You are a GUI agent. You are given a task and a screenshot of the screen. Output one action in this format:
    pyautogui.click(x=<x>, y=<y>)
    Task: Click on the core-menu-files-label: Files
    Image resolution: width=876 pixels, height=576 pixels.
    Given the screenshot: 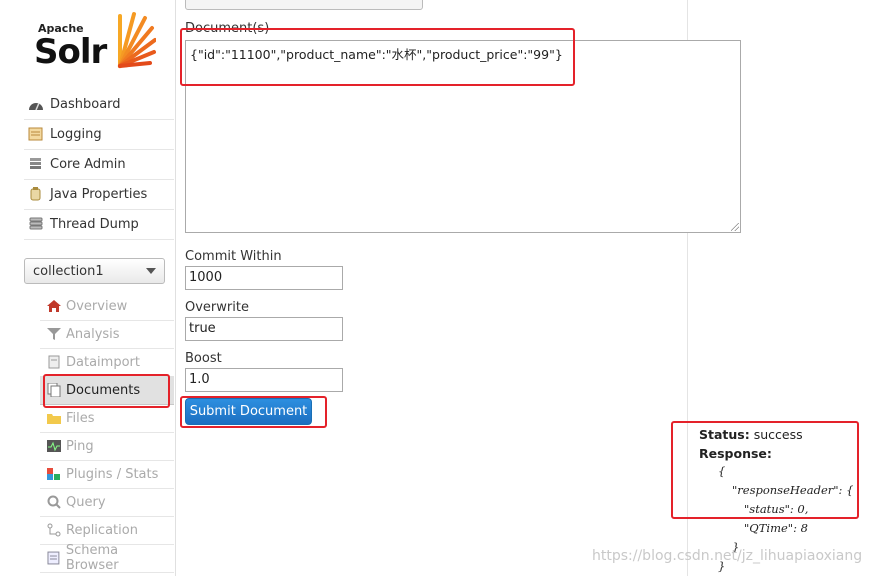 What is the action you would take?
    pyautogui.click(x=80, y=418)
    